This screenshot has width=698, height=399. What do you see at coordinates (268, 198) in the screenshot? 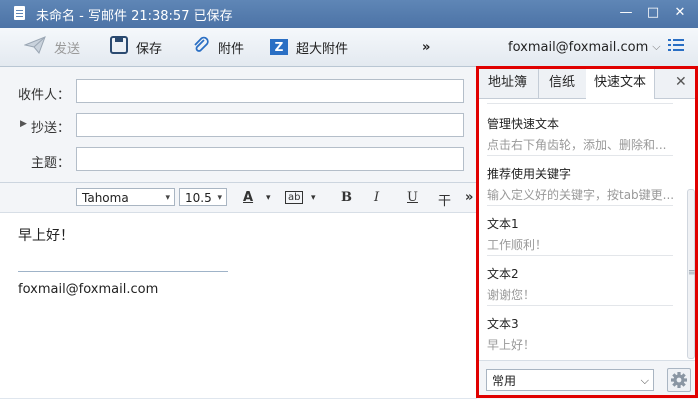
I see `font-color-dropdown: ▾` at bounding box center [268, 198].